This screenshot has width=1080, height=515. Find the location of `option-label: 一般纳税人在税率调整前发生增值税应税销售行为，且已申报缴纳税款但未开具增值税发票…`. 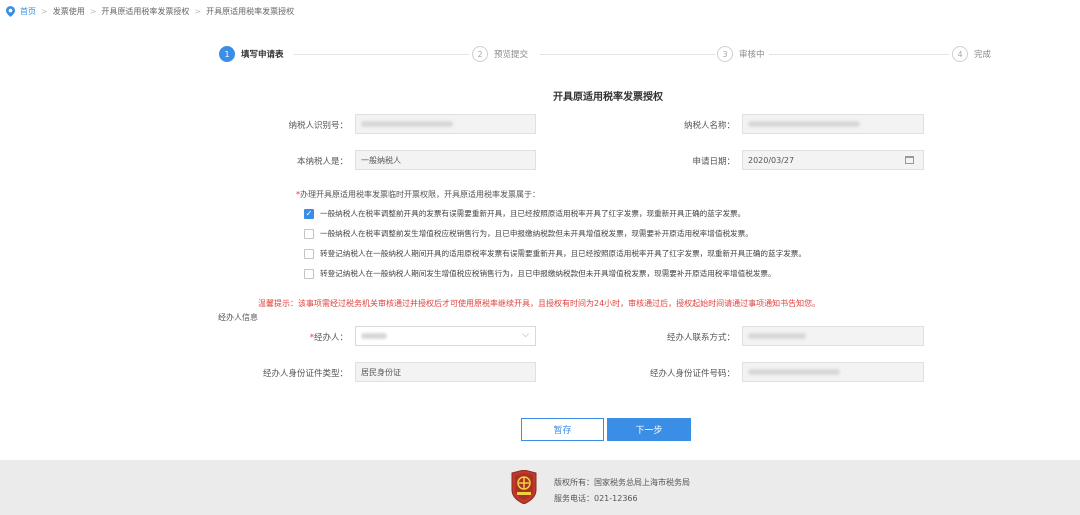

option-label: 一般纳税人在税率调整前发生增值税应税销售行为，且已申报缴纳税款但未开具增值税发票… is located at coordinates (536, 233).